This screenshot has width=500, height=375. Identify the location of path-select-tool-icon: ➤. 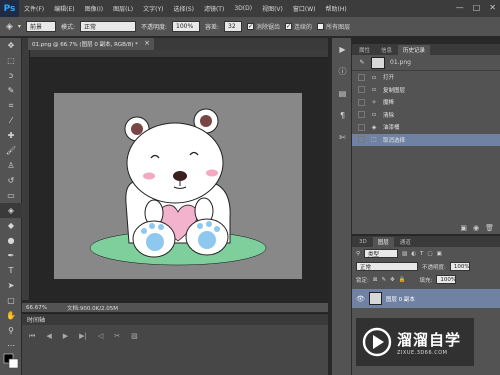
(11, 285).